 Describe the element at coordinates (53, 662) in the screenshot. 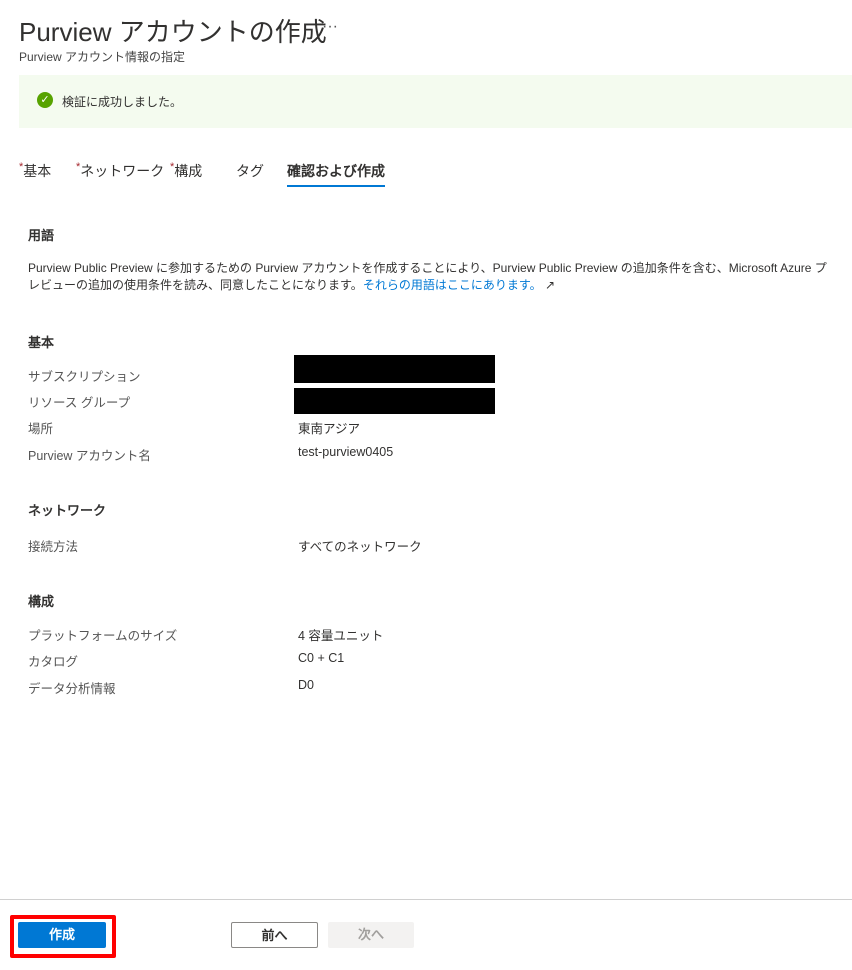

I see `catalog-label: カタログ` at that location.